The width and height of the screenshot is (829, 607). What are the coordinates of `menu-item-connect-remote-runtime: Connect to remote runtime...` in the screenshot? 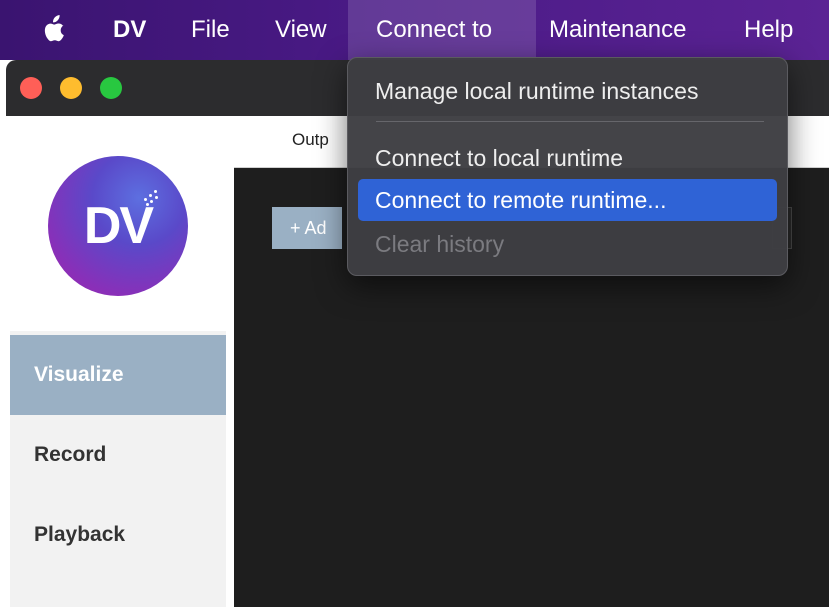 It's located at (567, 200).